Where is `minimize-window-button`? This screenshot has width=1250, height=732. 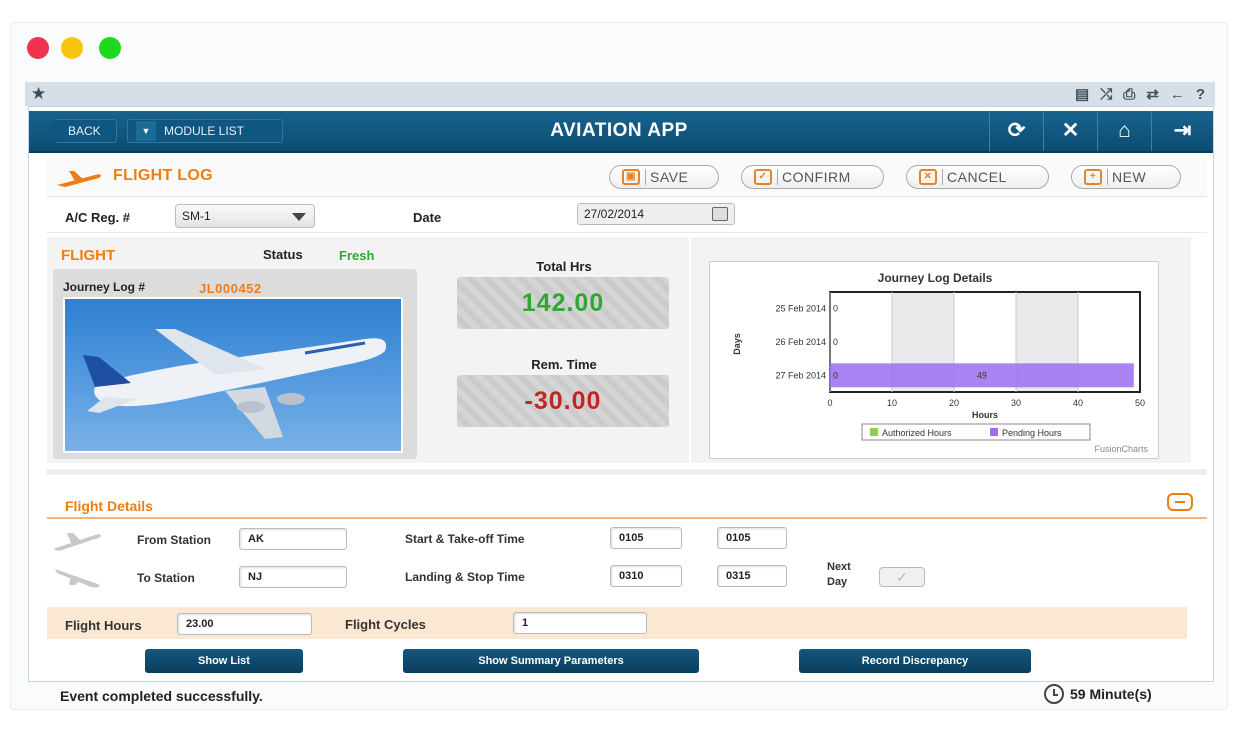
minimize-window-button is located at coordinates (72, 48).